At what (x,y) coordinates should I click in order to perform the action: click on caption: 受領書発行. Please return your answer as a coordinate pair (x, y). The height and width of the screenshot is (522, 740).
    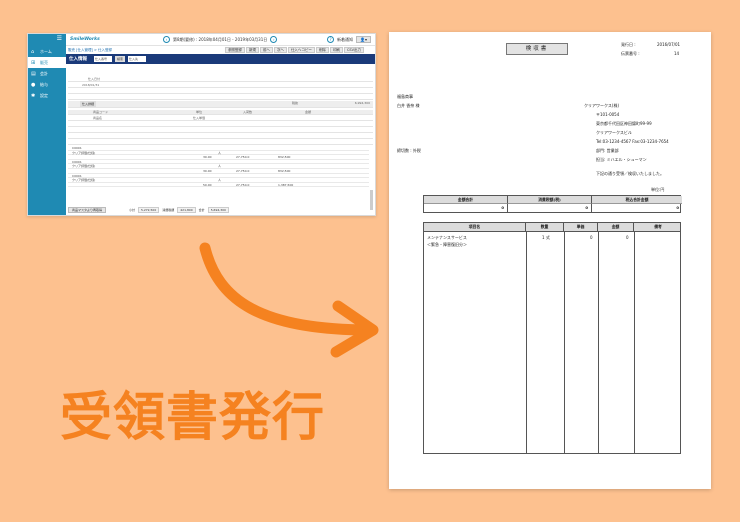
    Looking at the image, I should click on (193, 418).